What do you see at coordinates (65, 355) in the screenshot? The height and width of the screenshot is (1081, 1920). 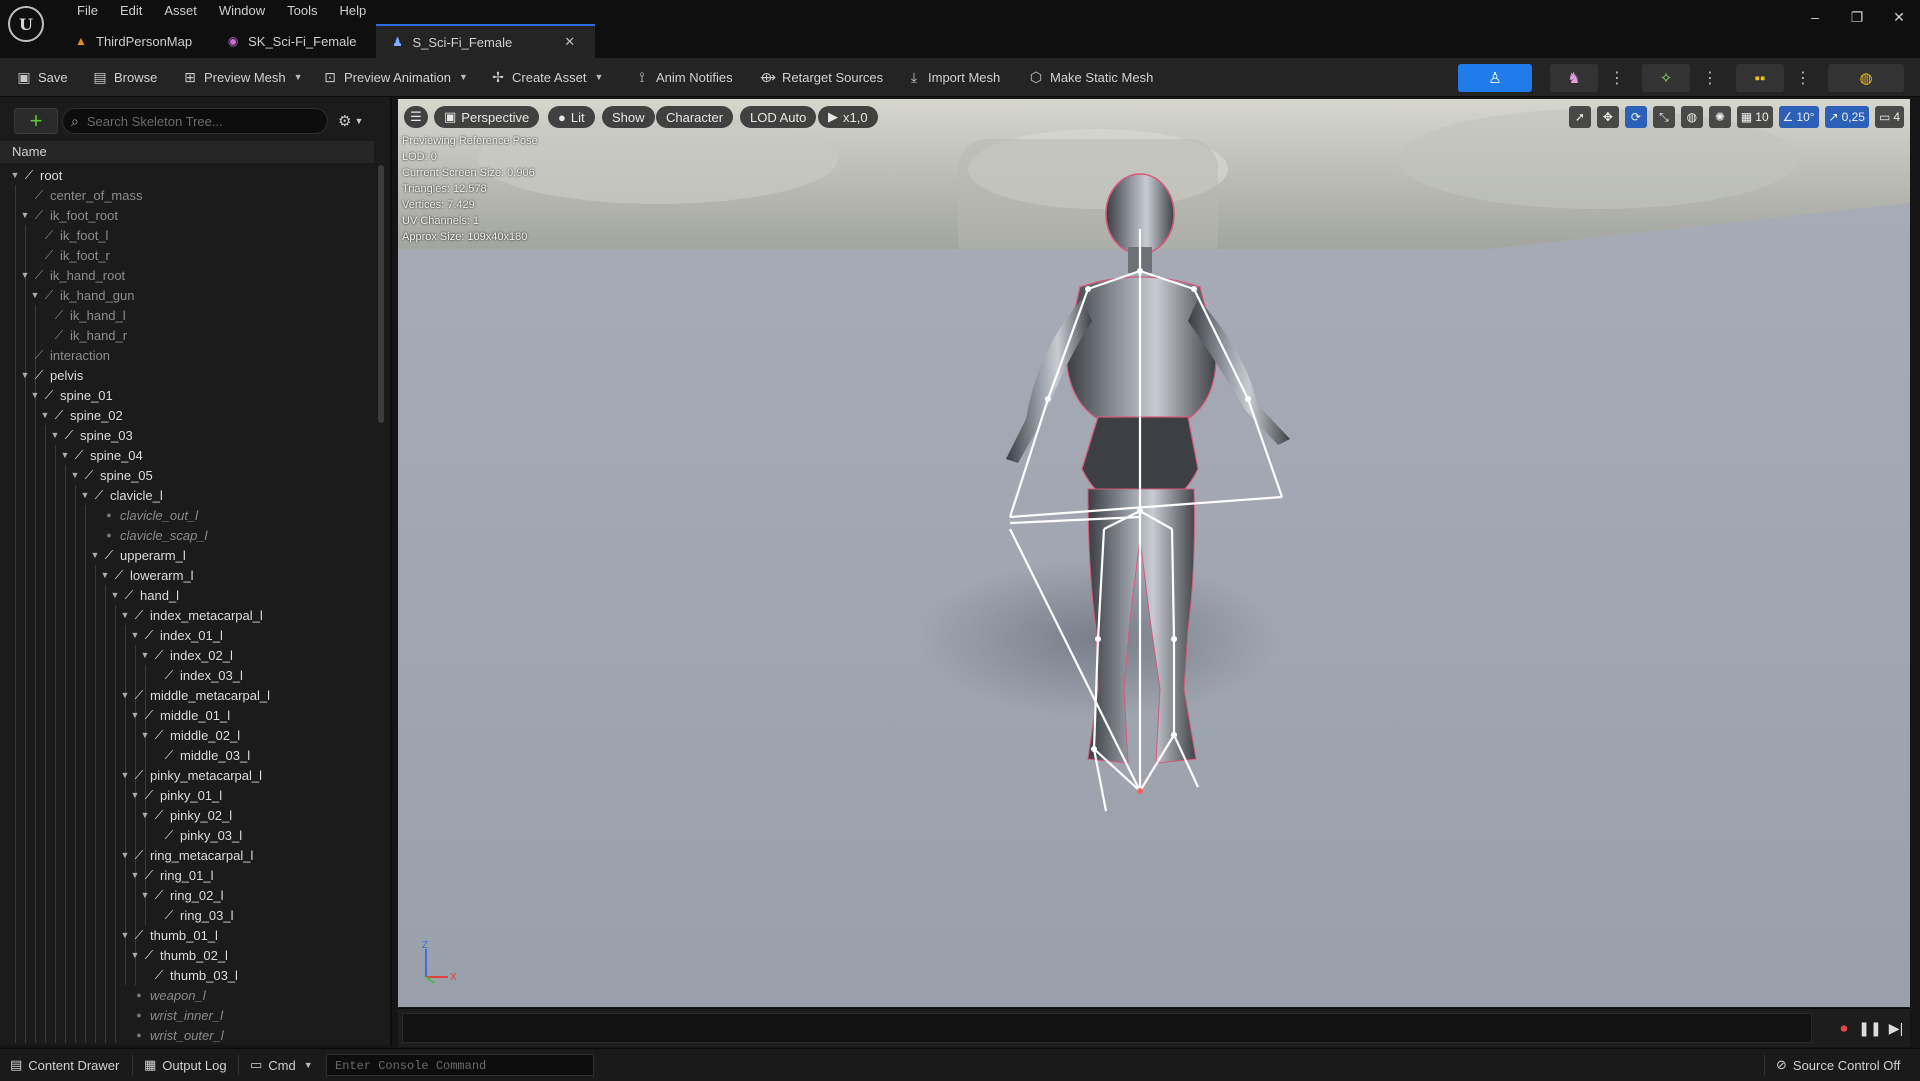 I see `bone-tree-item: ⟋ interaction` at bounding box center [65, 355].